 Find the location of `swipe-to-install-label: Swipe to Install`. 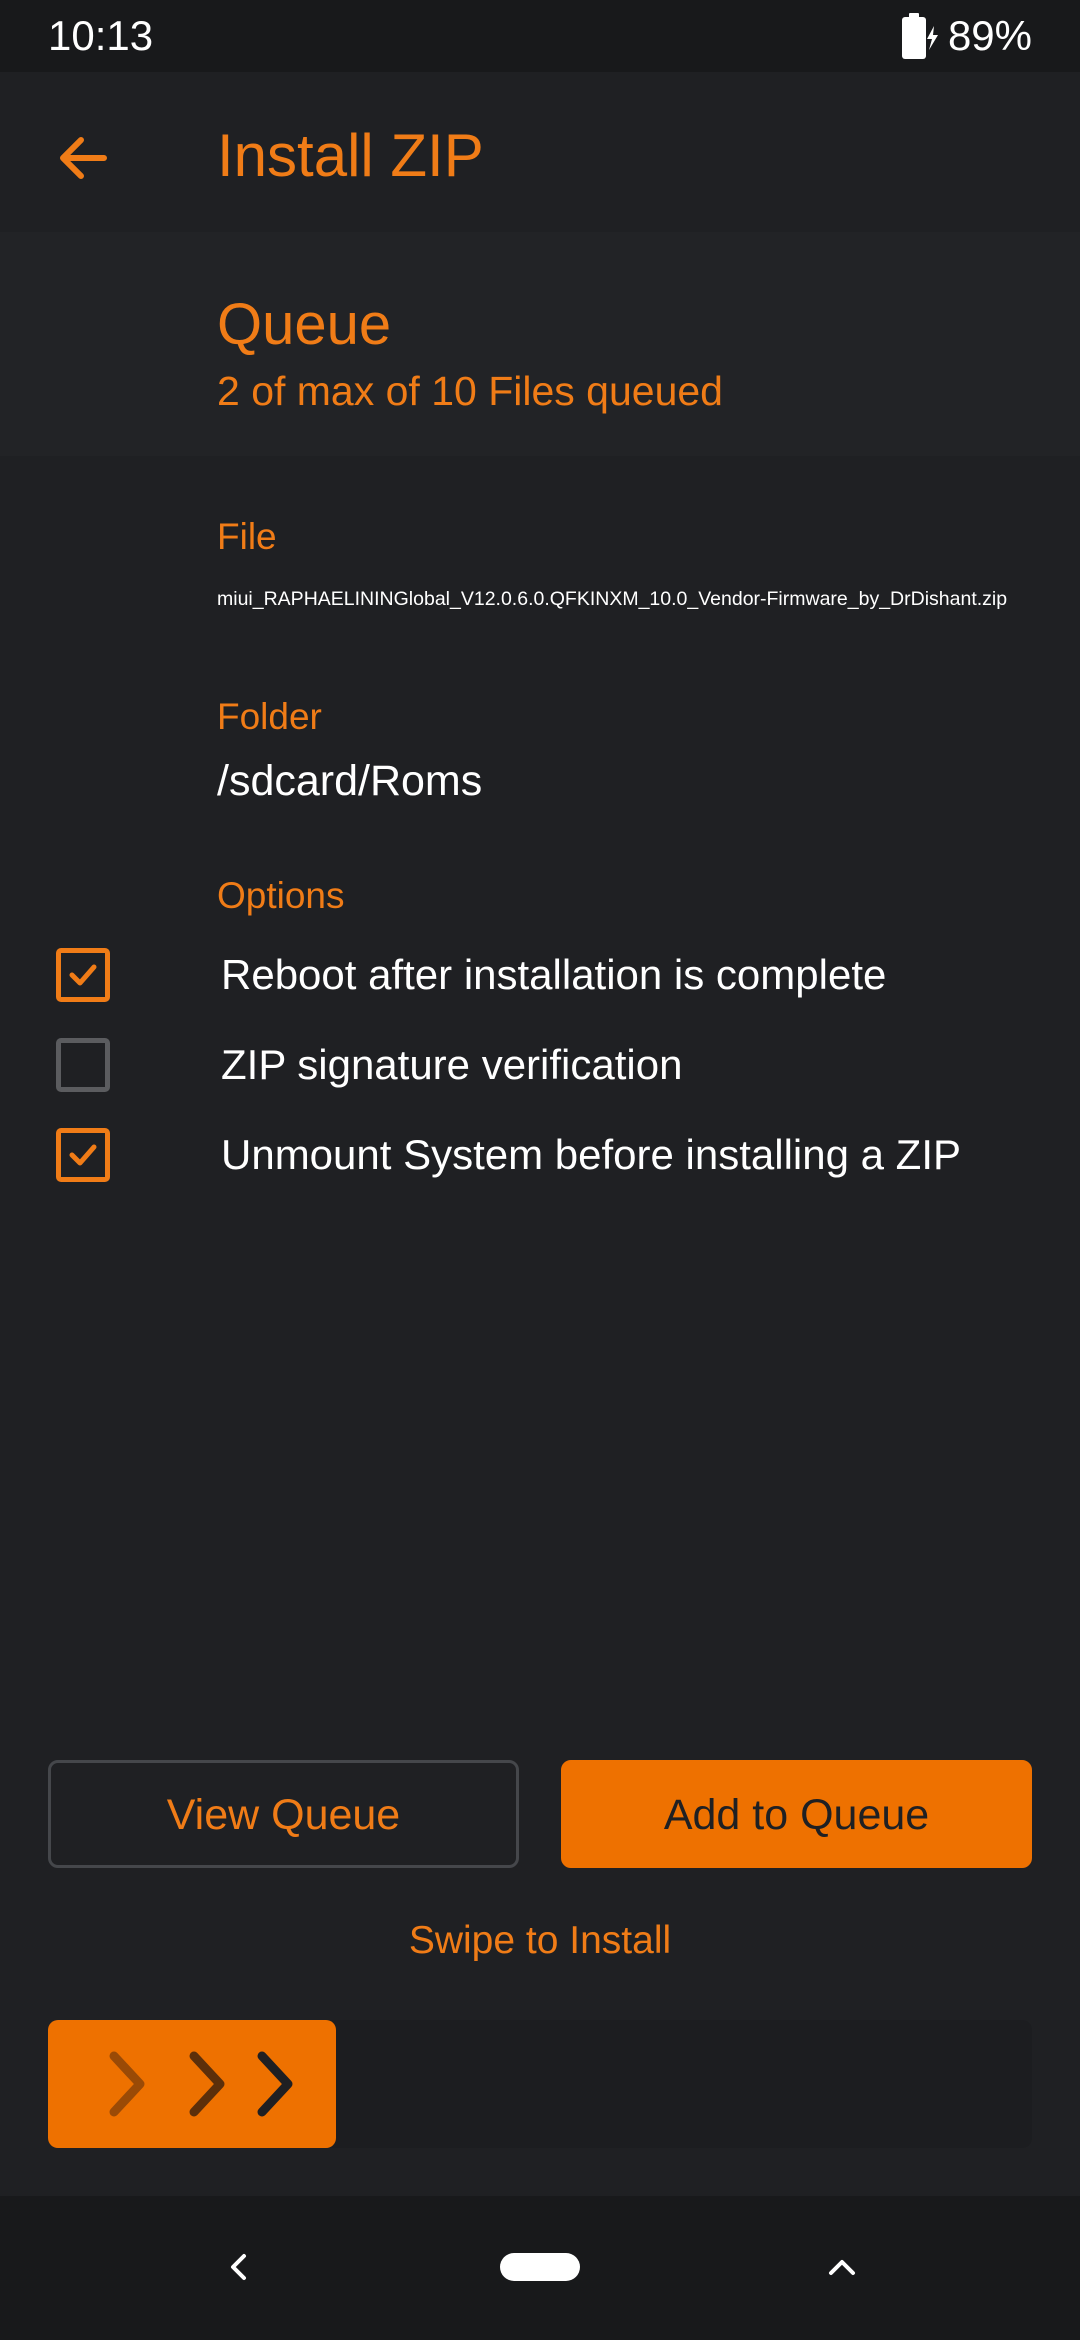

swipe-to-install-label: Swipe to Install is located at coordinates (540, 1940).